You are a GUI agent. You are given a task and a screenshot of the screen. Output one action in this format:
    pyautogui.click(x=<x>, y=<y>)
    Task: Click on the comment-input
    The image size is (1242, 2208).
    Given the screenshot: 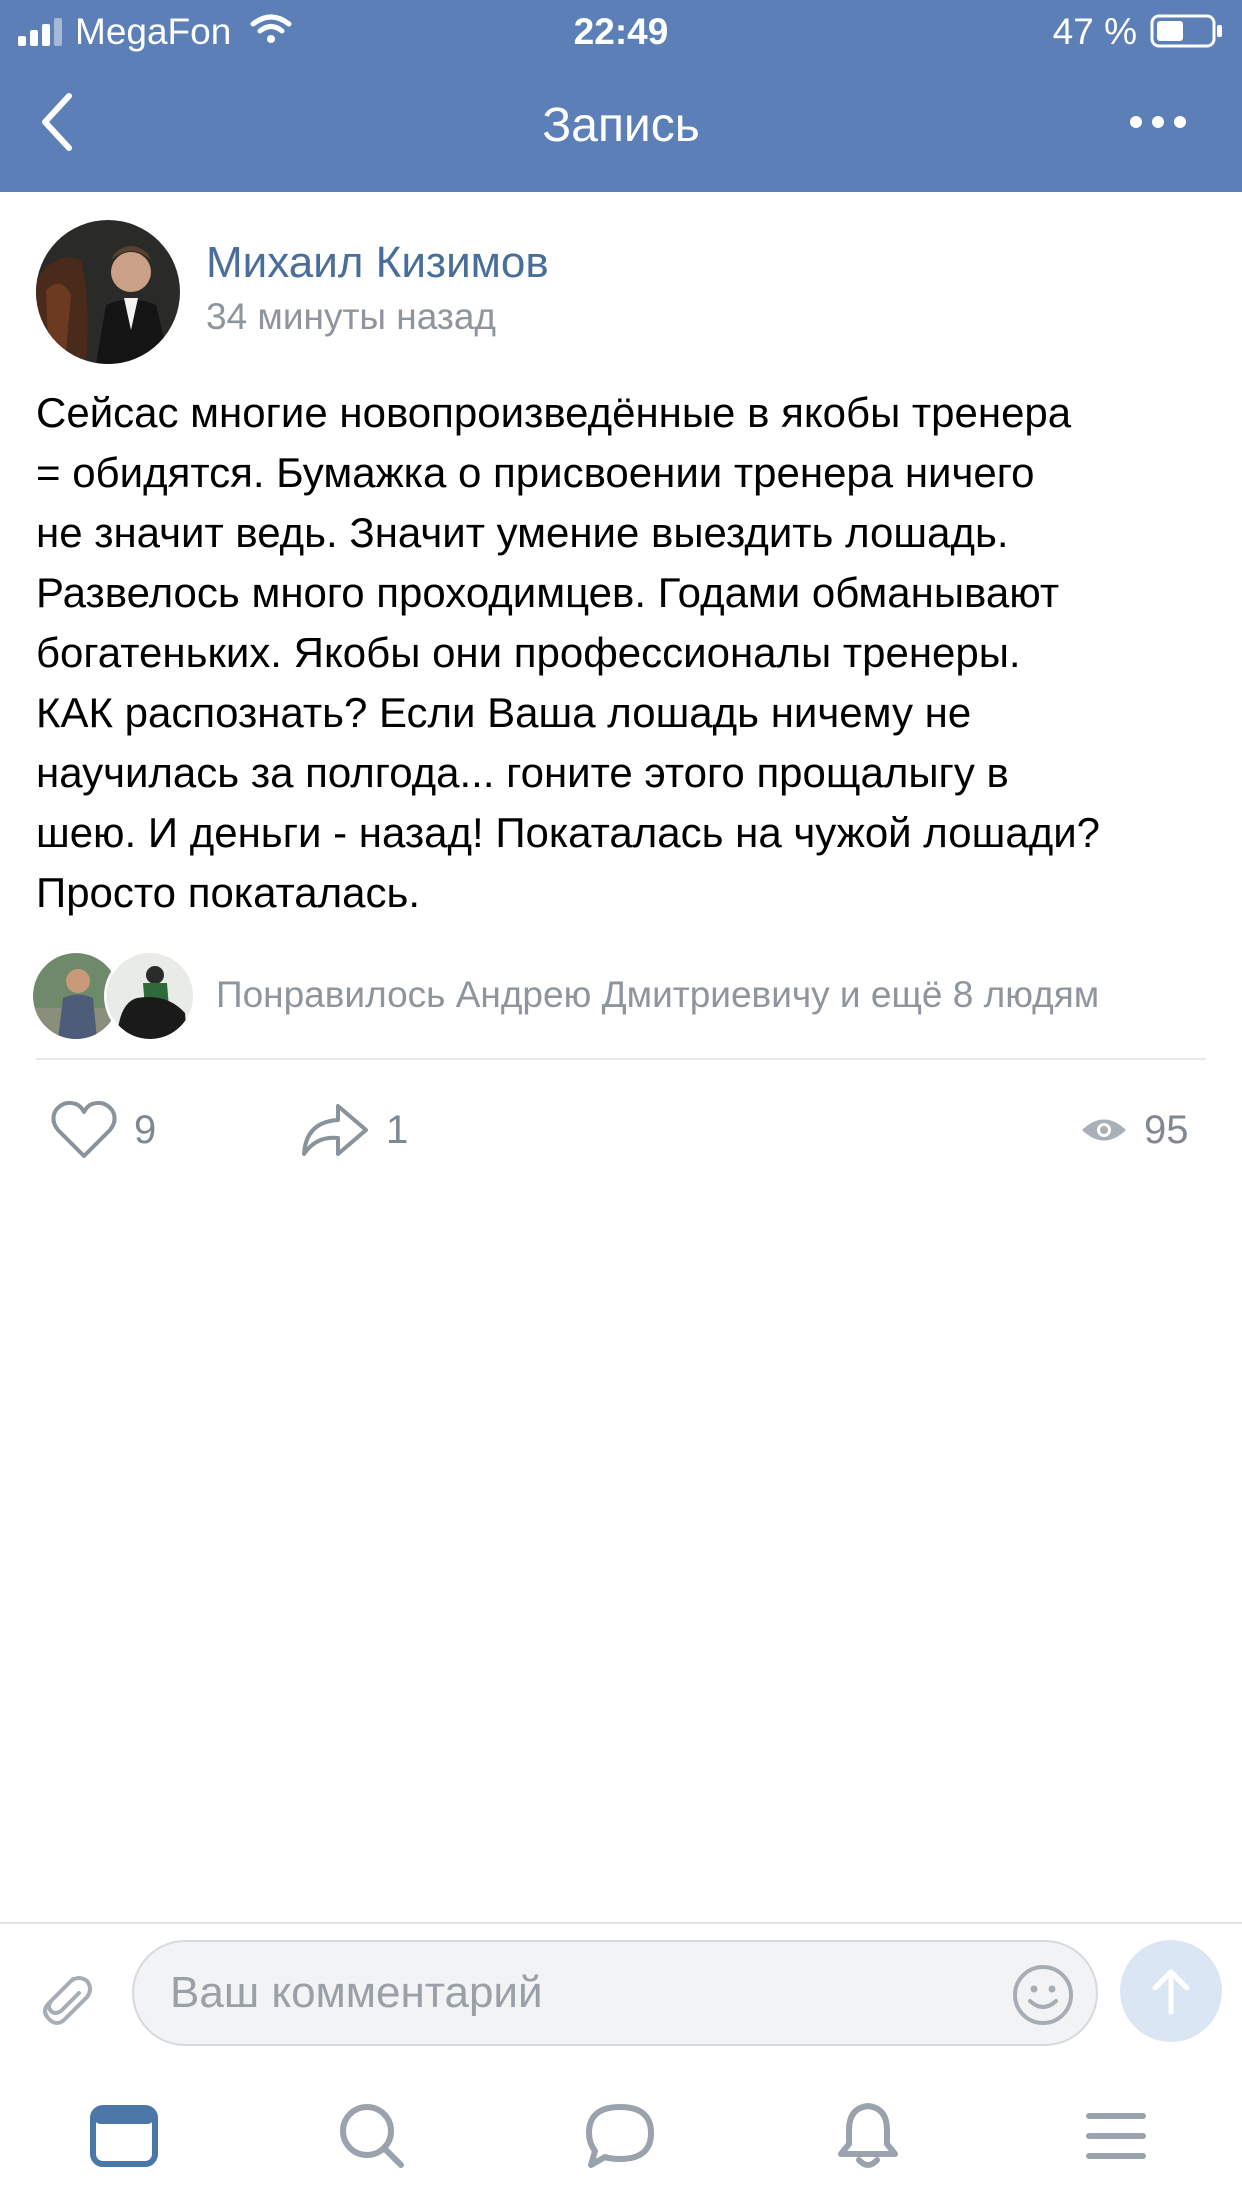 What is the action you would take?
    pyautogui.click(x=615, y=1993)
    